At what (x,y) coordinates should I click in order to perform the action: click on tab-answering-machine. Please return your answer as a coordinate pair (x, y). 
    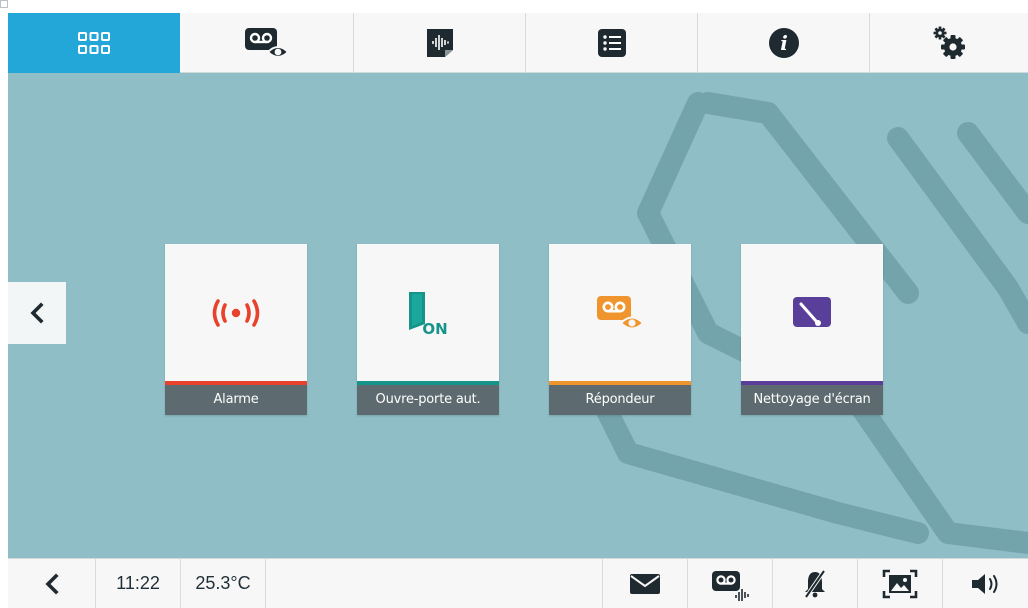
    Looking at the image, I should click on (267, 43).